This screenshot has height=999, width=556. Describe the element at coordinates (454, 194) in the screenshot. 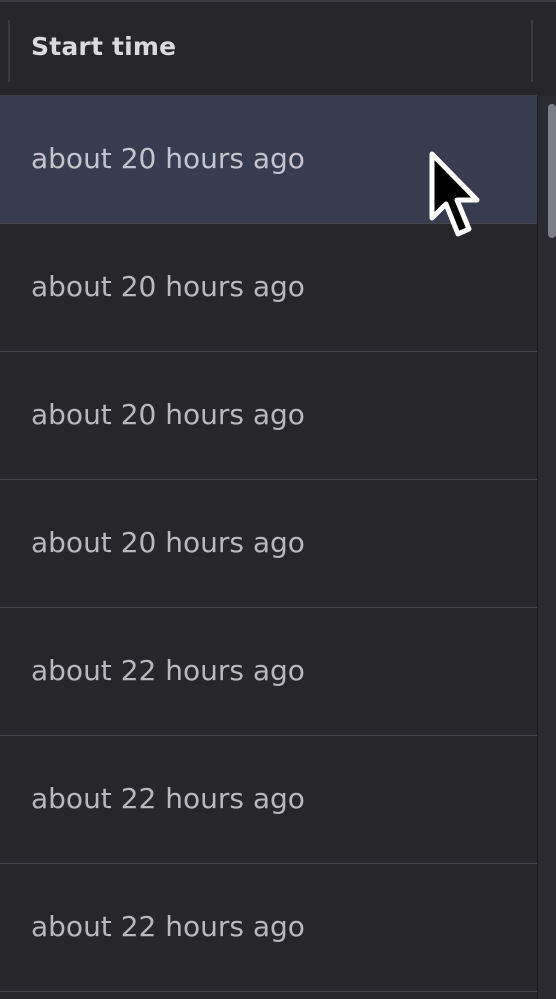

I see `mouse-pointer-icon` at that location.